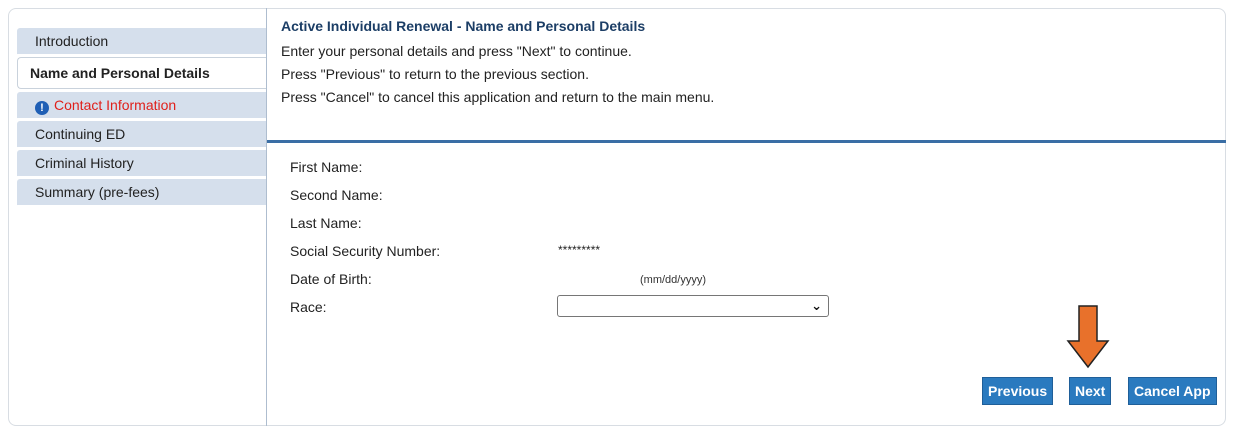 The image size is (1235, 434). Describe the element at coordinates (693, 306) in the screenshot. I see `race-select: ⌄` at that location.